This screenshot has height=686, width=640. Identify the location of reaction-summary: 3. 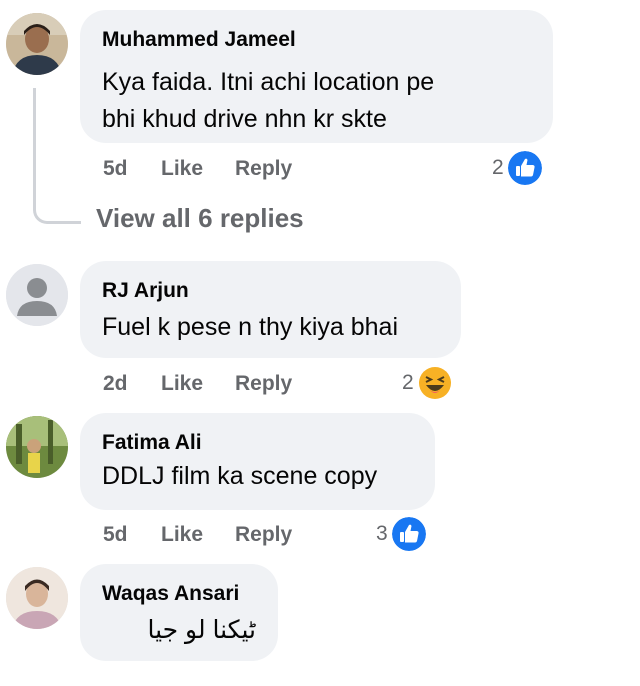
(401, 534).